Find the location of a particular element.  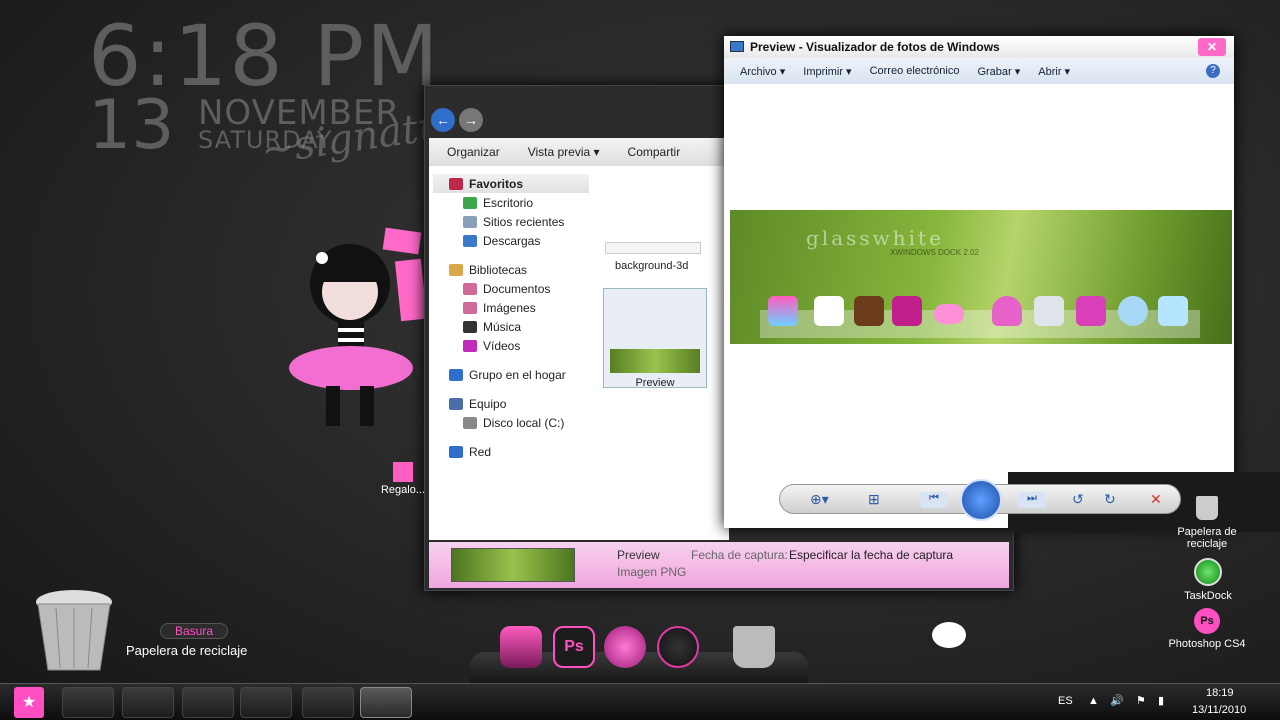

star-icon is located at coordinates (456, 183).